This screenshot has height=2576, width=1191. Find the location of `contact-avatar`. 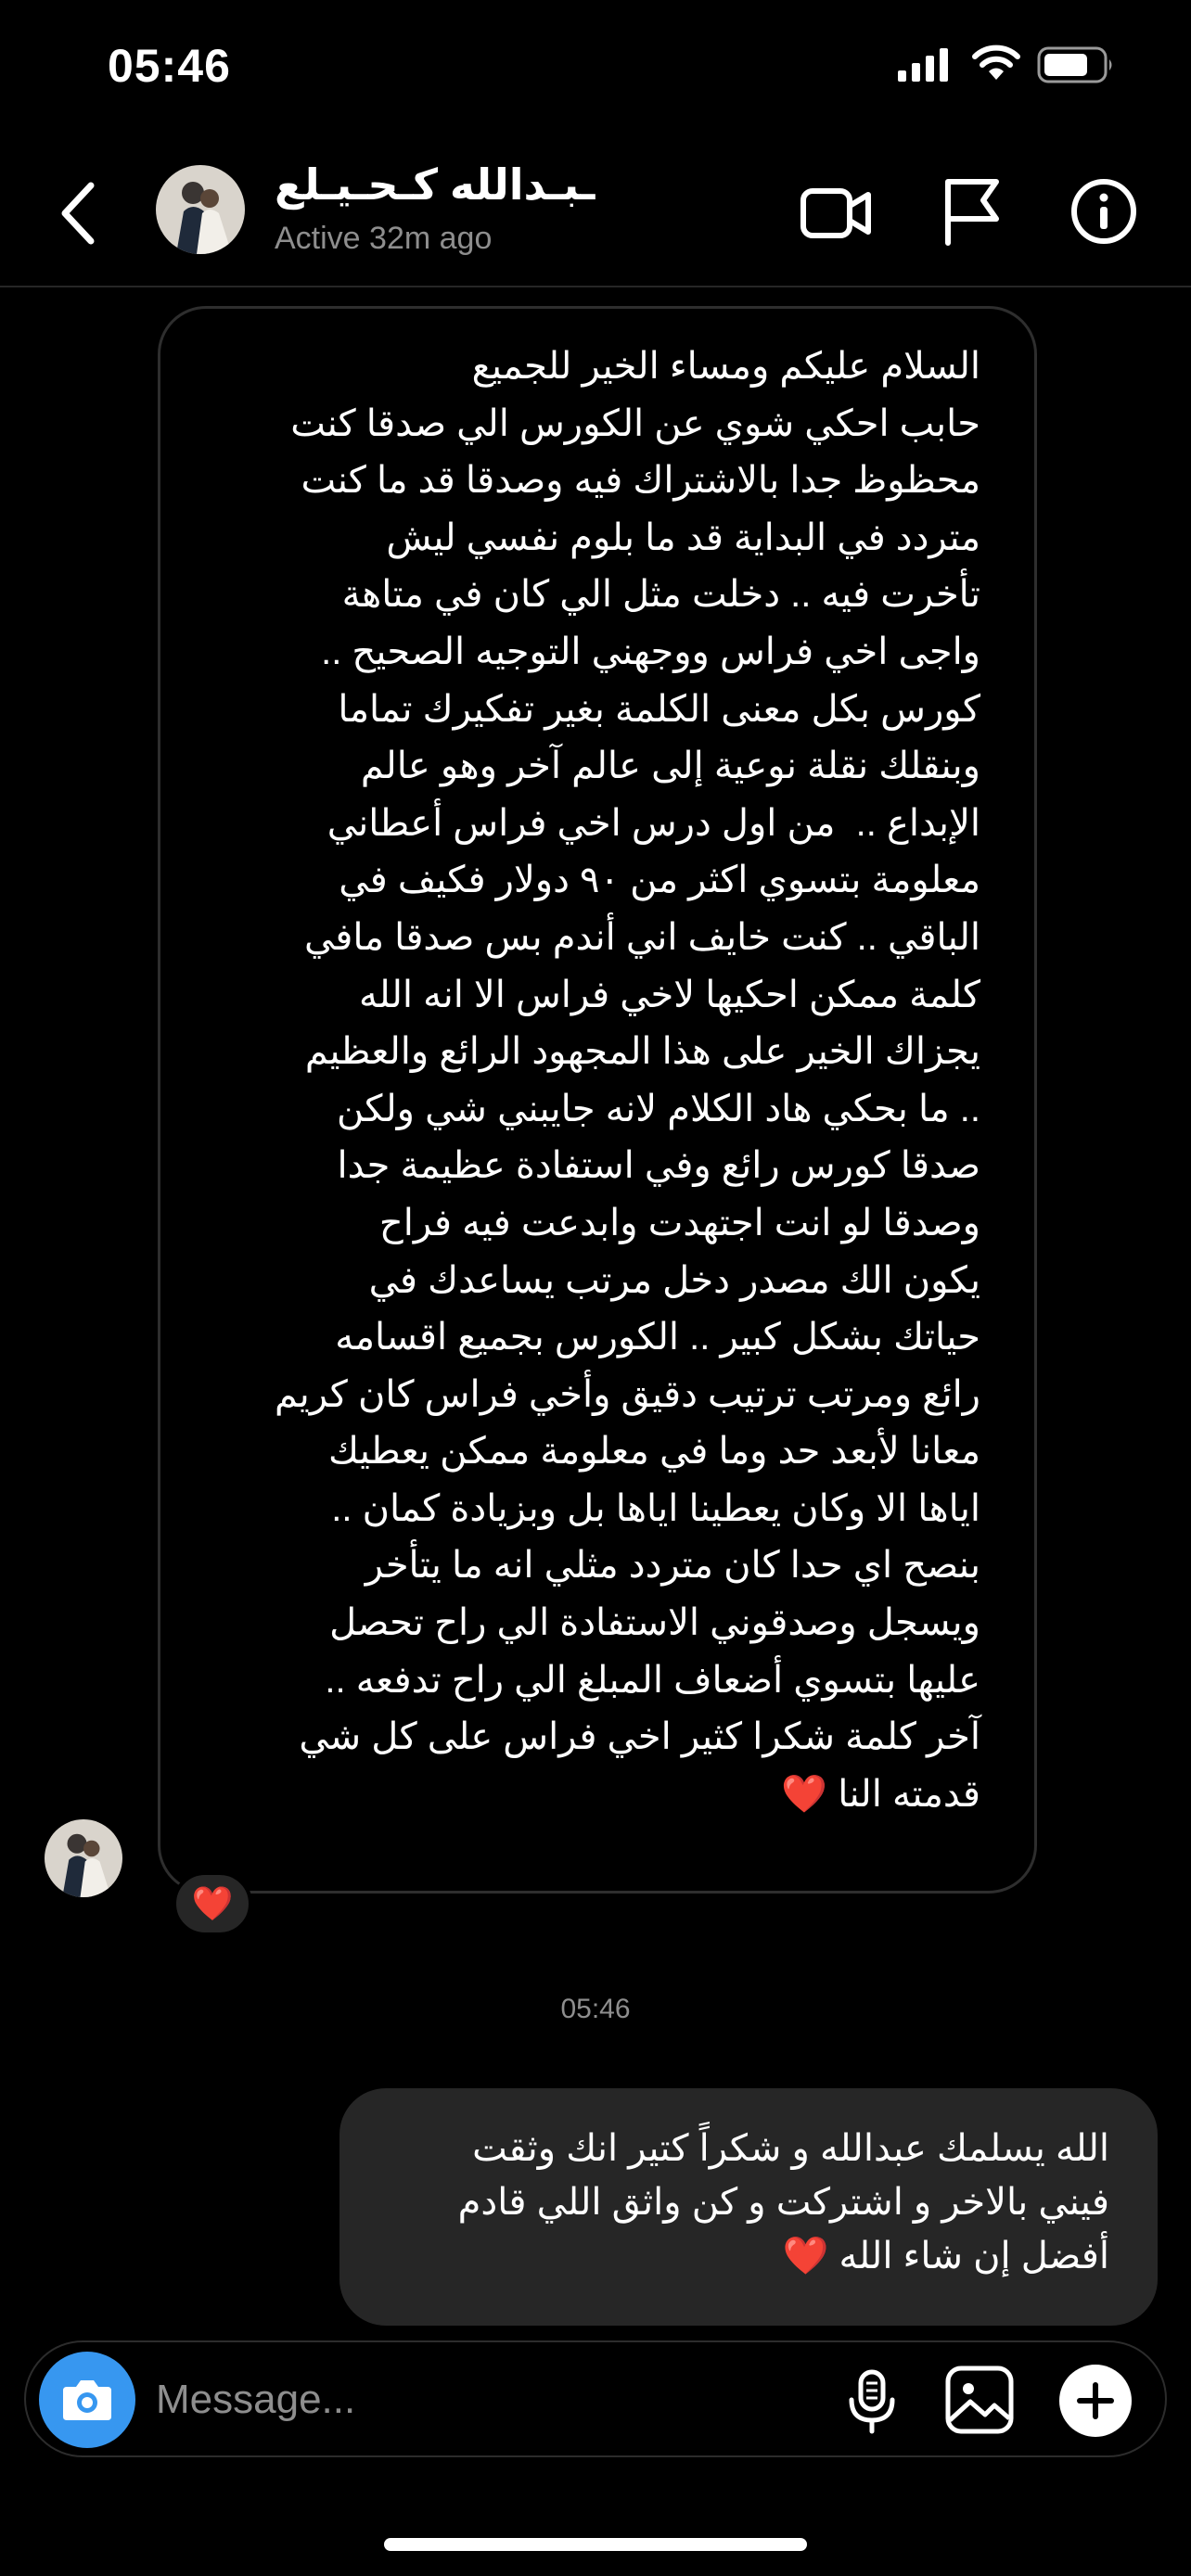

contact-avatar is located at coordinates (200, 209).